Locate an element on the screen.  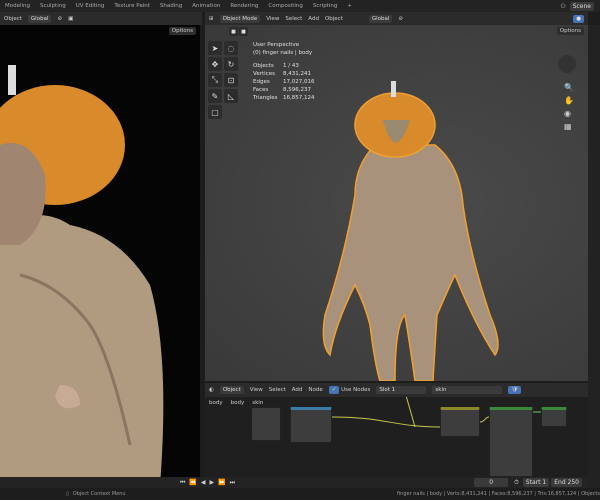
properties-tabs is located at coordinates (594, 256).